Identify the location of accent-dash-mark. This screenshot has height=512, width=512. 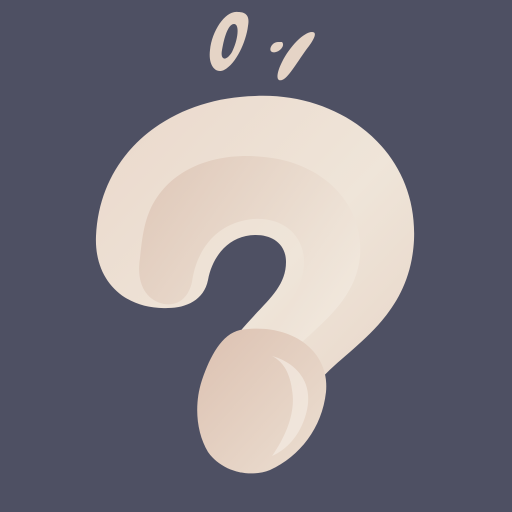
(292, 56).